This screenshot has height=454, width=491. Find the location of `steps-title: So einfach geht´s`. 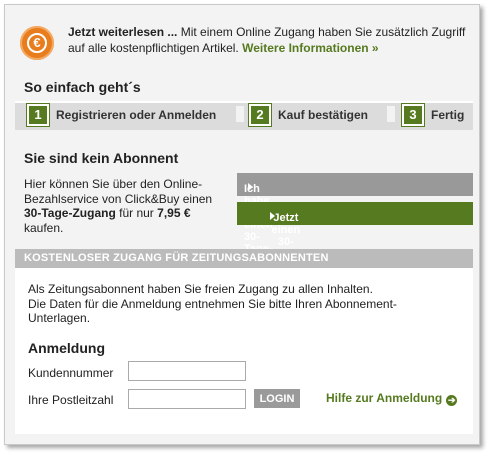

steps-title: So einfach geht´s is located at coordinates (82, 87).